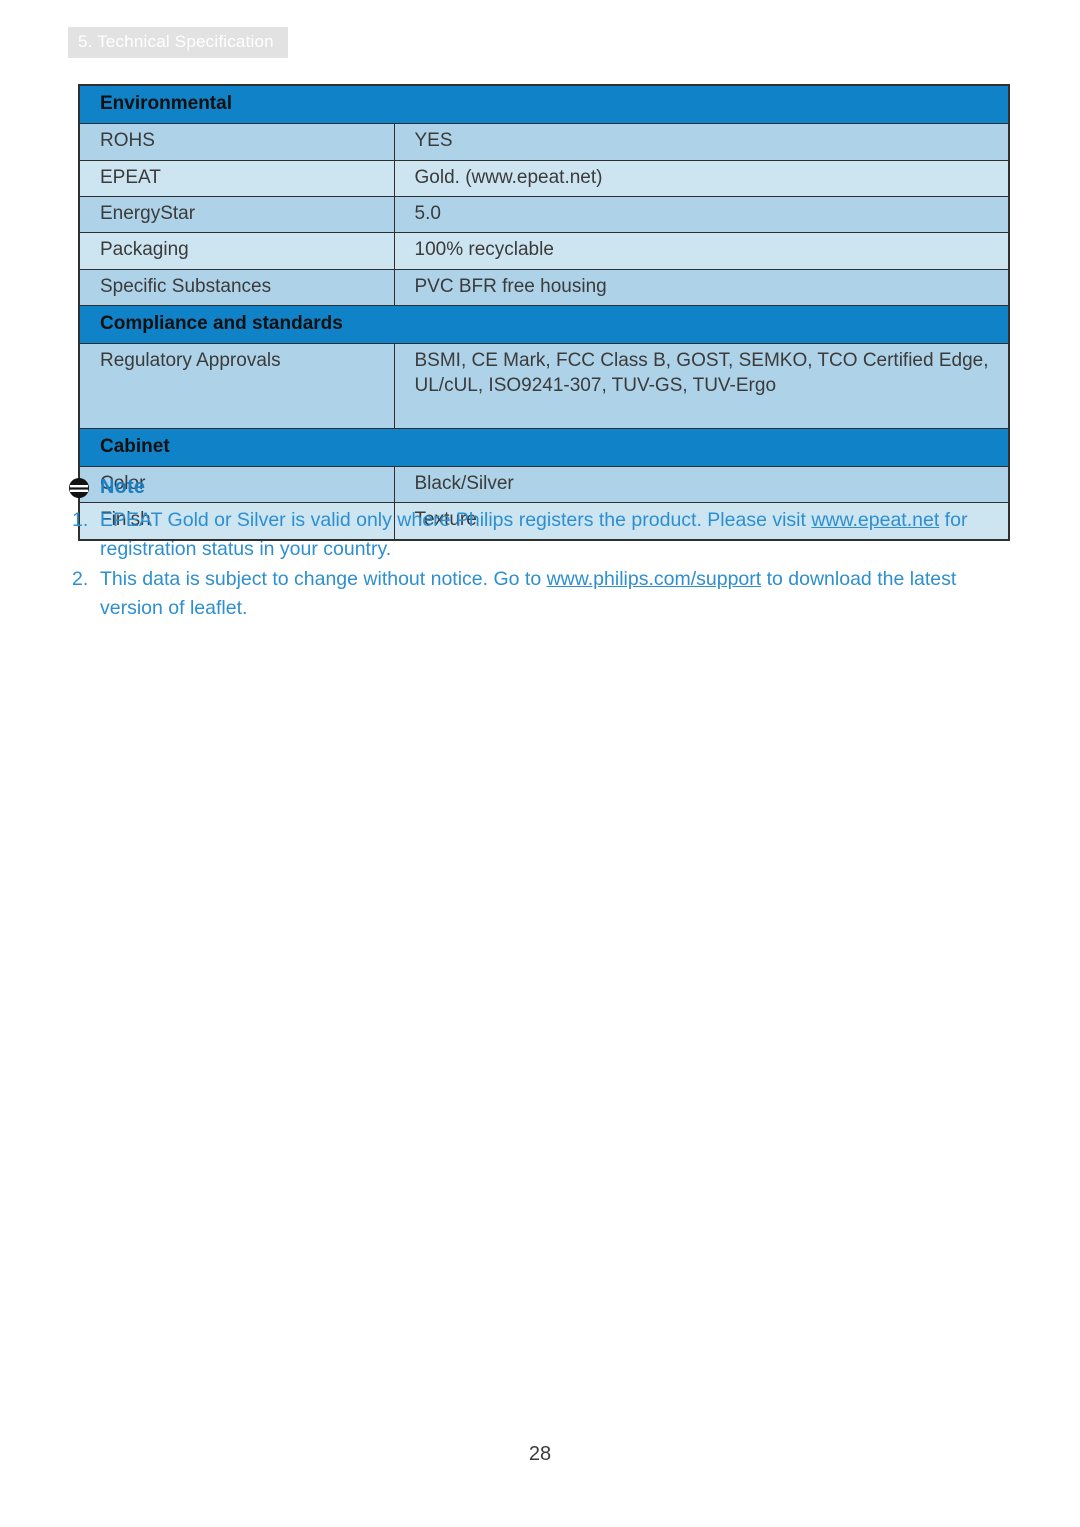 This screenshot has height=1527, width=1080. I want to click on table-section-header-row: Compliance and standards, so click(544, 324).